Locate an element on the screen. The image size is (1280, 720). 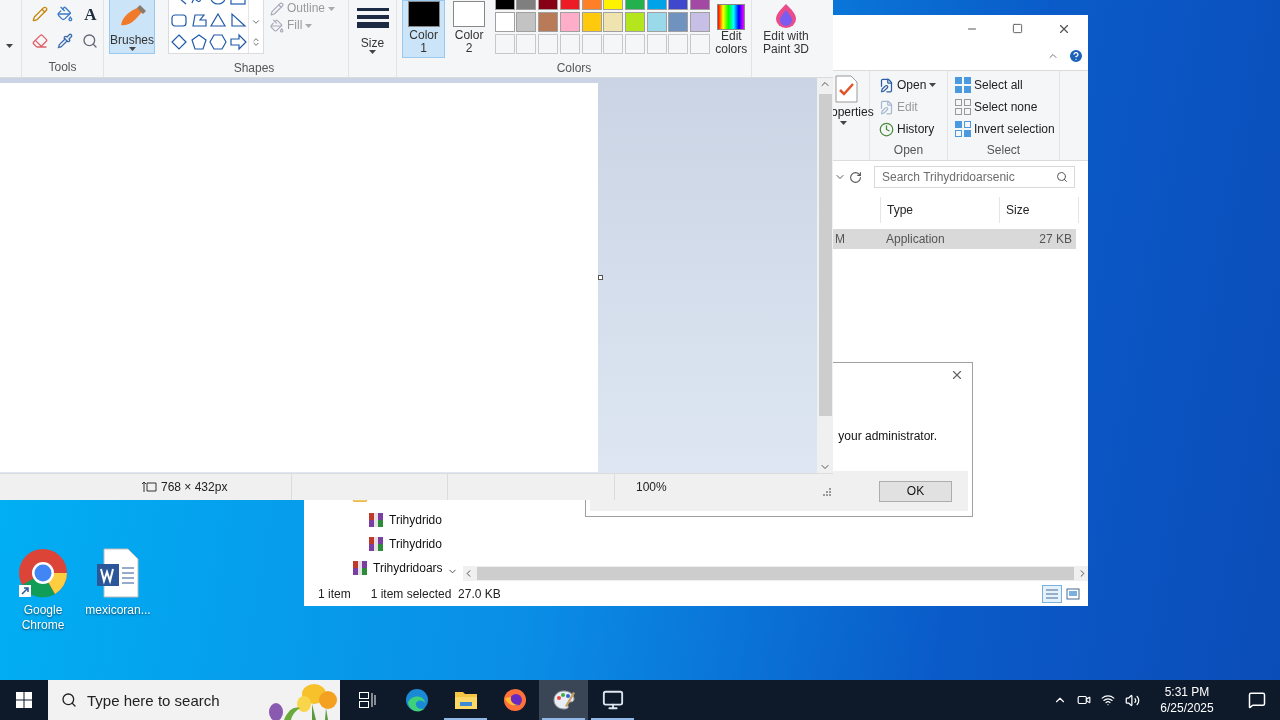
select-all-button: Select all is located at coordinates (998, 85).